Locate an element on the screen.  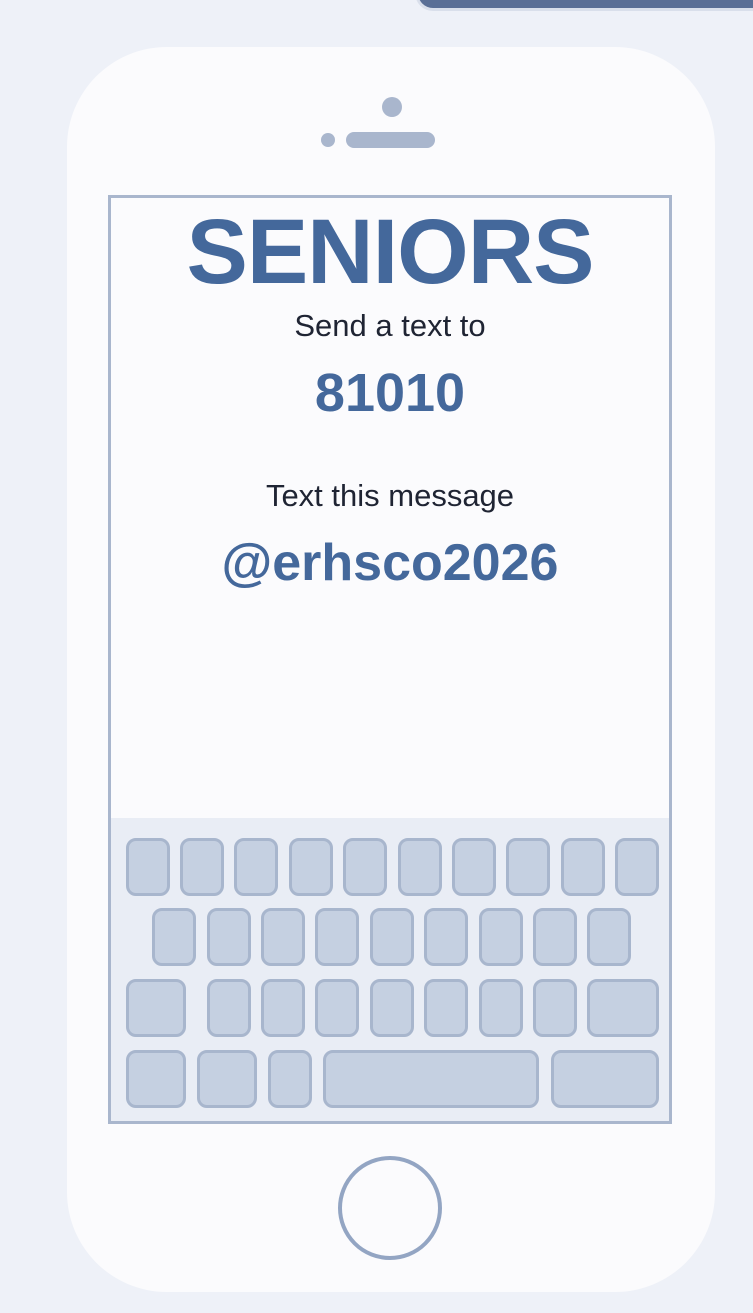
keyboard-space-key is located at coordinates (431, 1079).